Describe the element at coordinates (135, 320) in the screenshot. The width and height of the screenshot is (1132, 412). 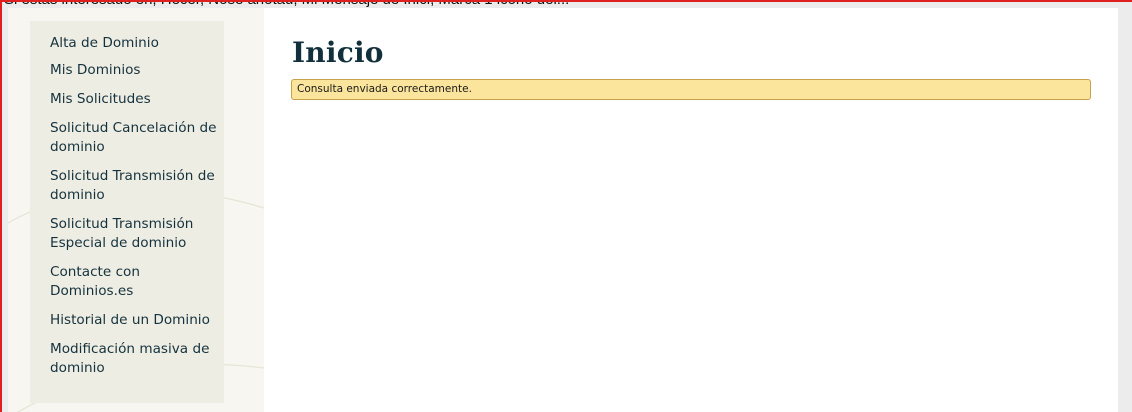
I see `sidebar-item-historial: Historial de un Dominio` at that location.